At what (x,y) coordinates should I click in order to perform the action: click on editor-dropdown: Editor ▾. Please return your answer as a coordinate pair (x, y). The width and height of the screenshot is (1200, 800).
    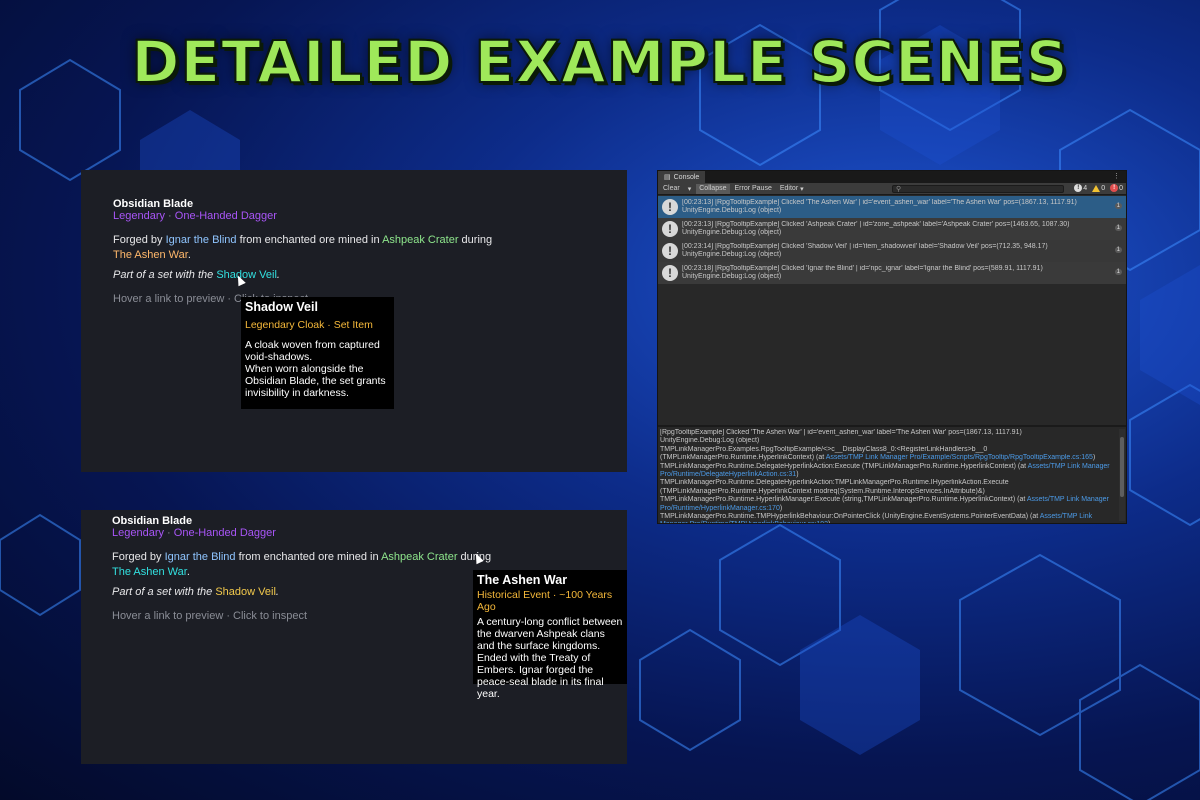
    Looking at the image, I should click on (792, 189).